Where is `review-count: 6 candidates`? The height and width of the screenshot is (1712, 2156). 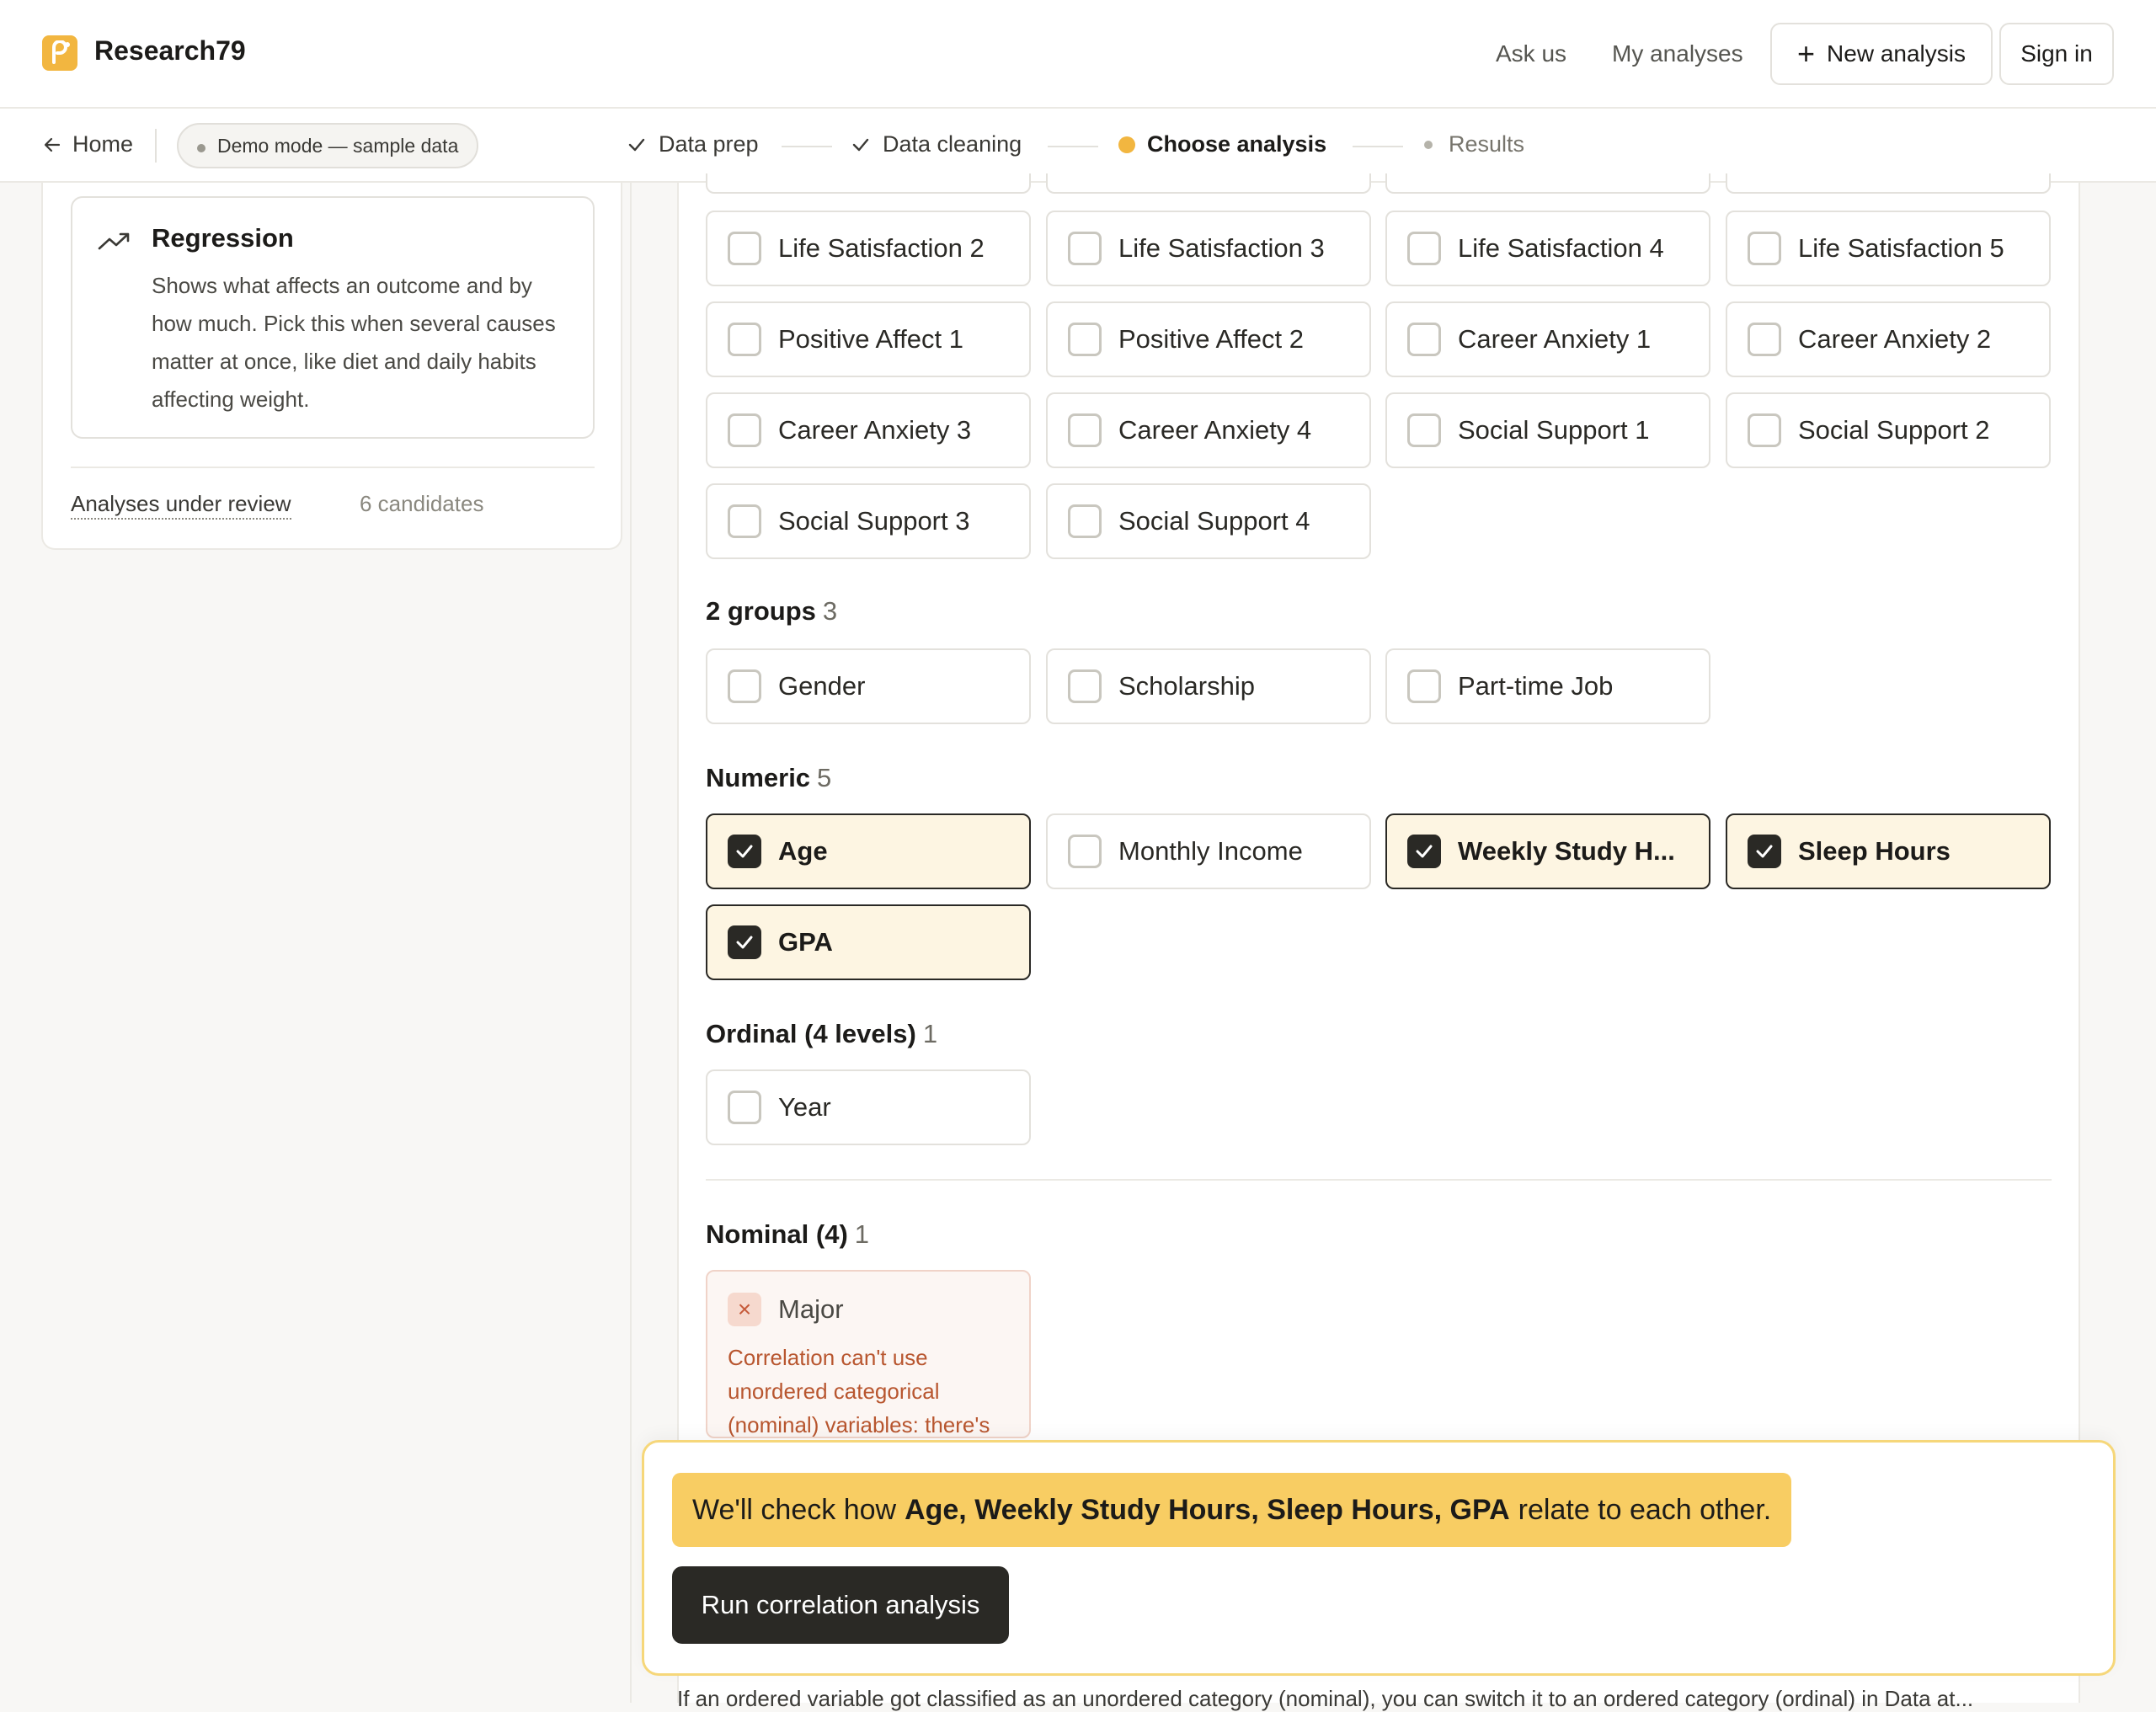
review-count: 6 candidates is located at coordinates (422, 503).